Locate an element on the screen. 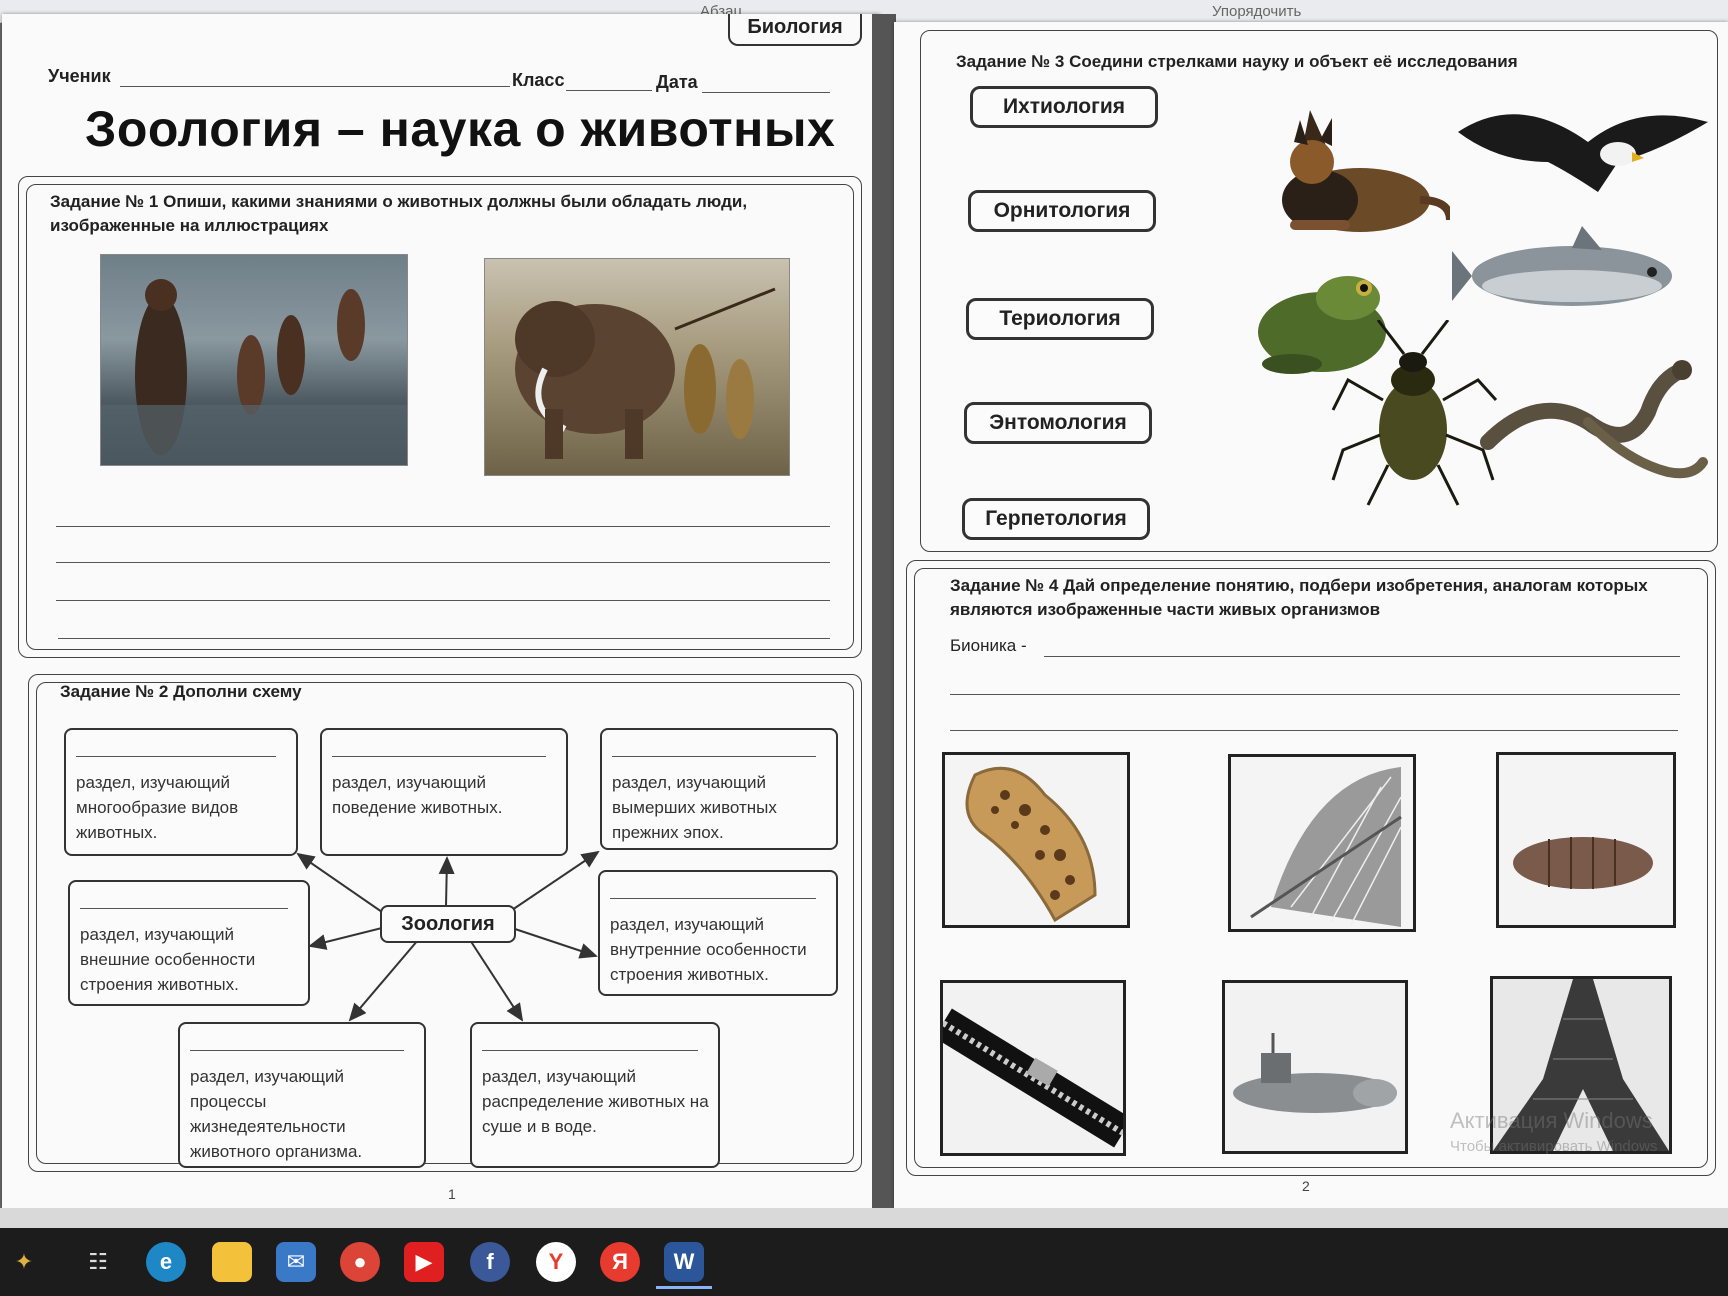 This screenshot has height=1296, width=1728. youtube-icon: ▶ is located at coordinates (424, 1262).